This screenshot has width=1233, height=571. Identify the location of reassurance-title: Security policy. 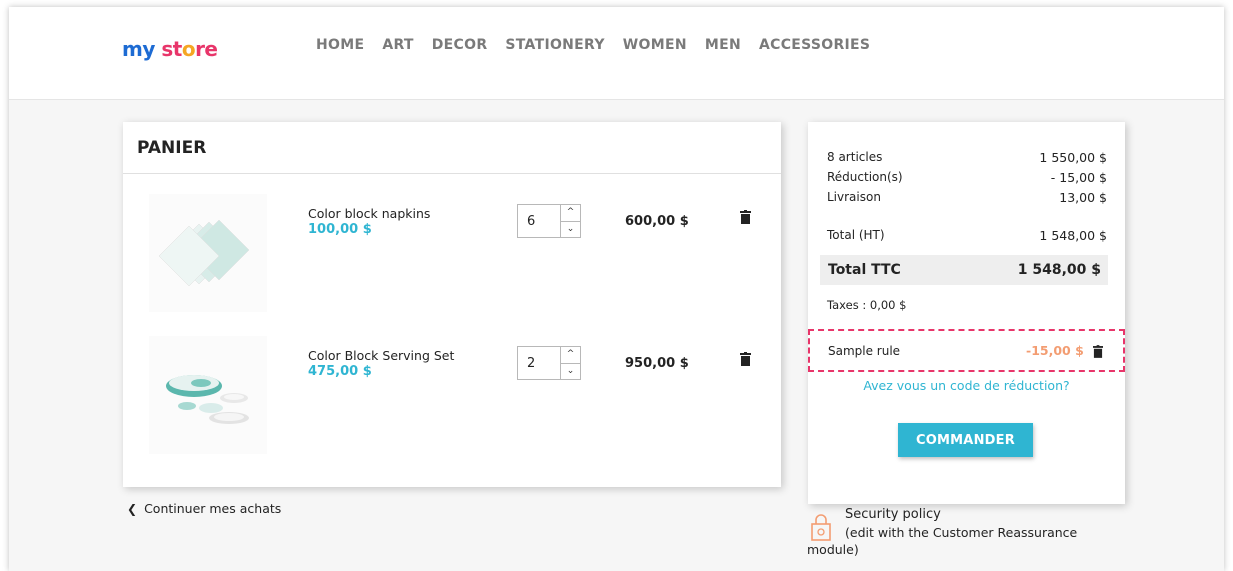
(893, 514).